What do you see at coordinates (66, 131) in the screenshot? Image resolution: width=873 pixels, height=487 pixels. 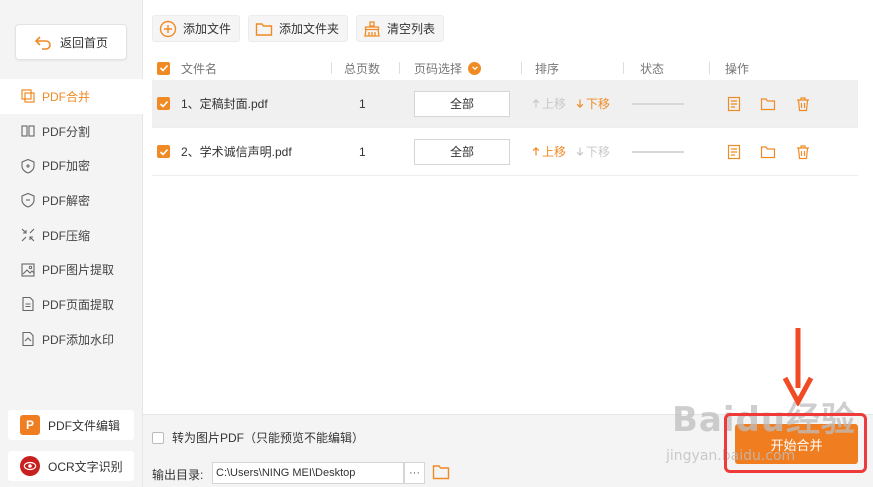 I see `sidebar-item-label: PDF分割` at bounding box center [66, 131].